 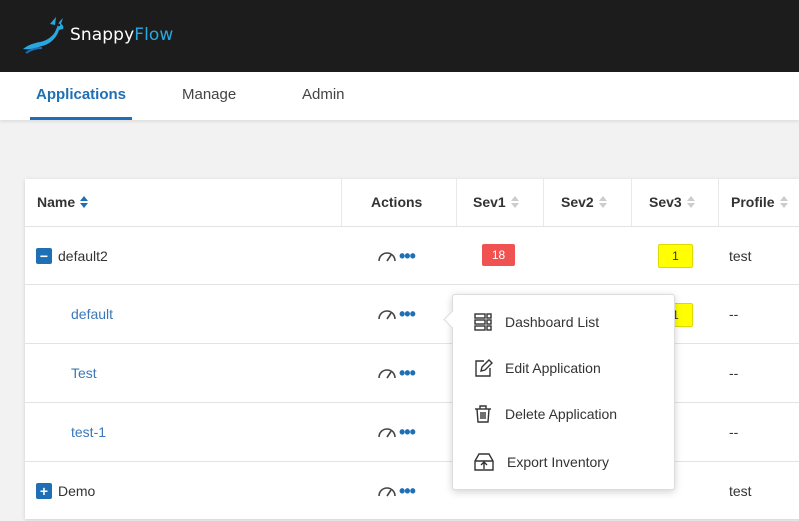 What do you see at coordinates (483, 322) in the screenshot?
I see `dashboard-list-icon` at bounding box center [483, 322].